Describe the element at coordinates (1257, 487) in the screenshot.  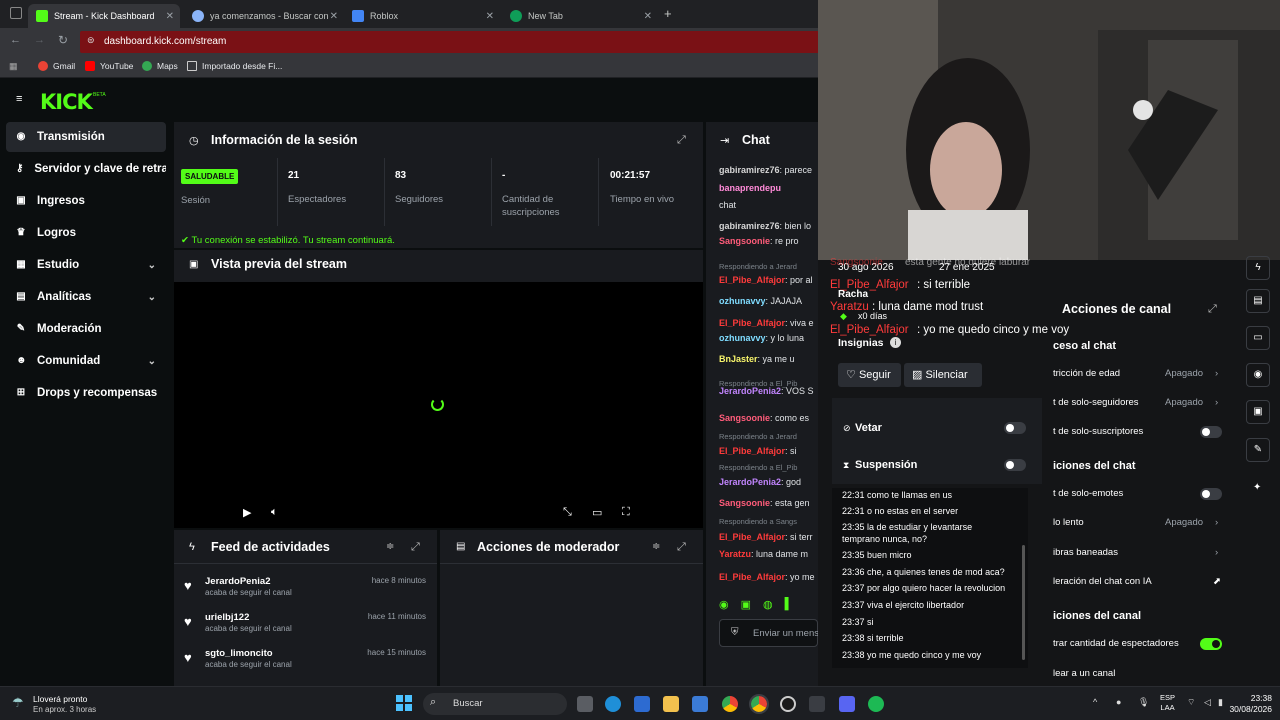
I see `drops-rail-icon: ✦` at that location.